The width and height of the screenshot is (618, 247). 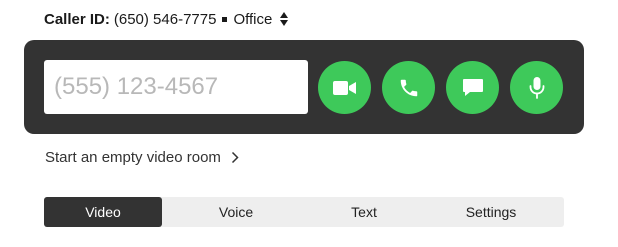 I want to click on separator-dot, so click(x=225, y=19).